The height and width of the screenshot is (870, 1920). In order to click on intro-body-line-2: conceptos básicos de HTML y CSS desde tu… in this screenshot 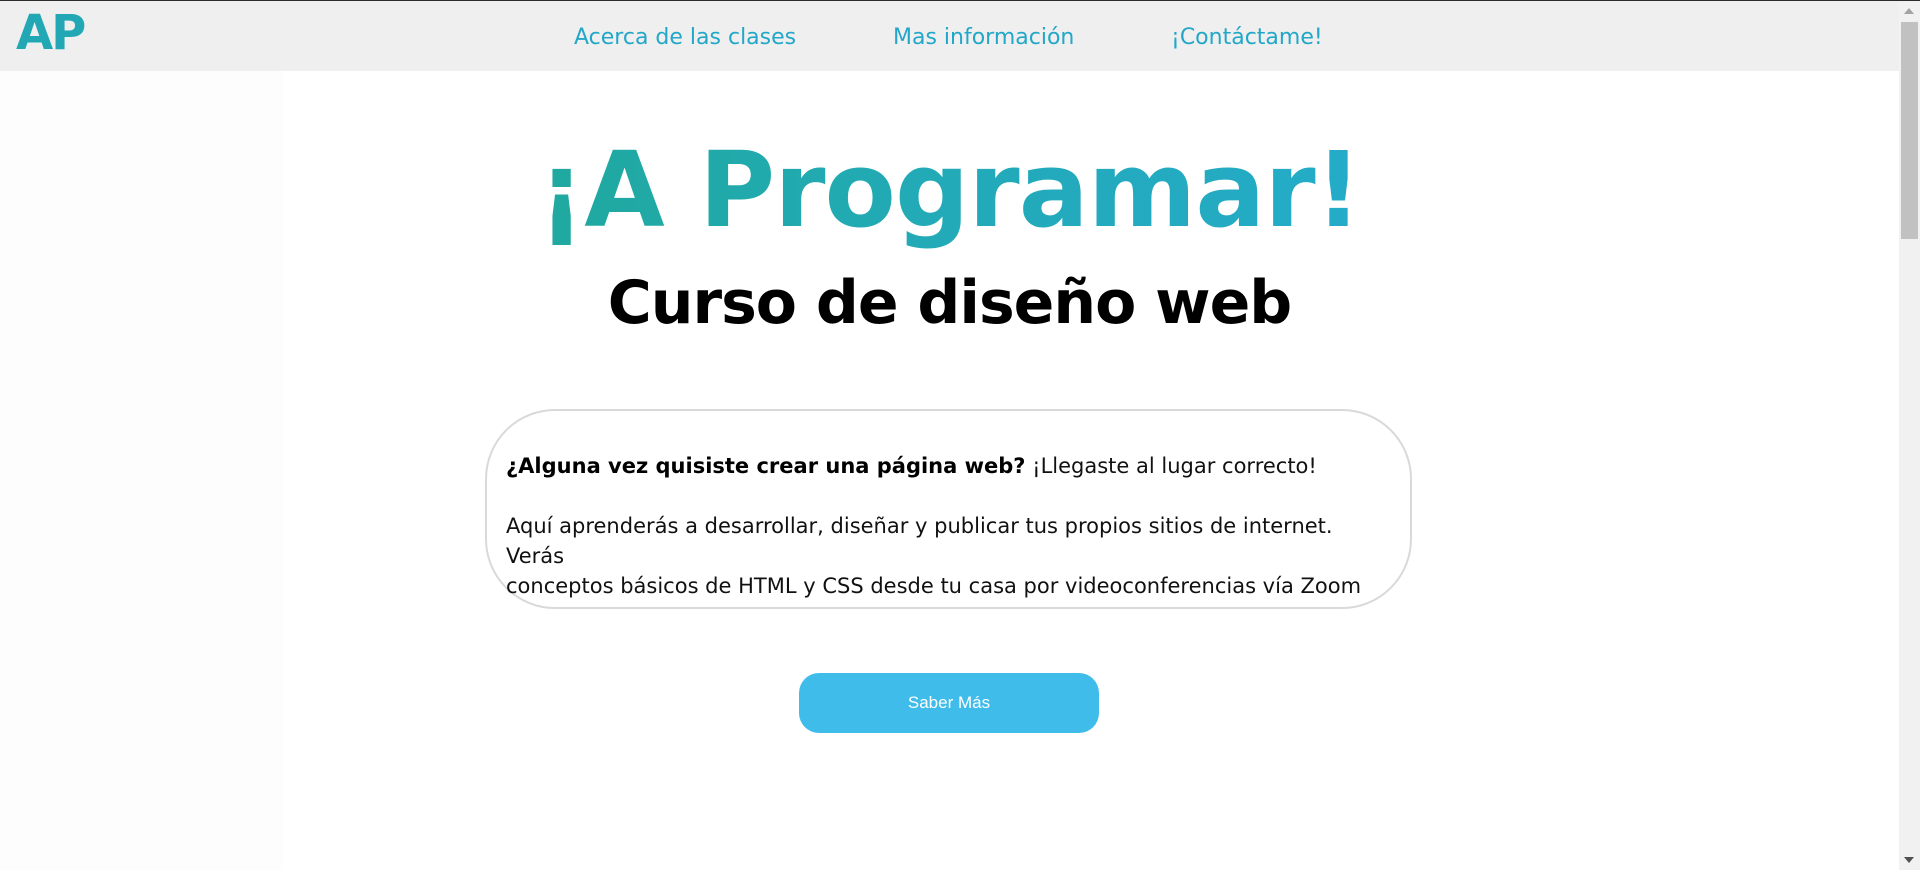, I will do `click(934, 586)`.